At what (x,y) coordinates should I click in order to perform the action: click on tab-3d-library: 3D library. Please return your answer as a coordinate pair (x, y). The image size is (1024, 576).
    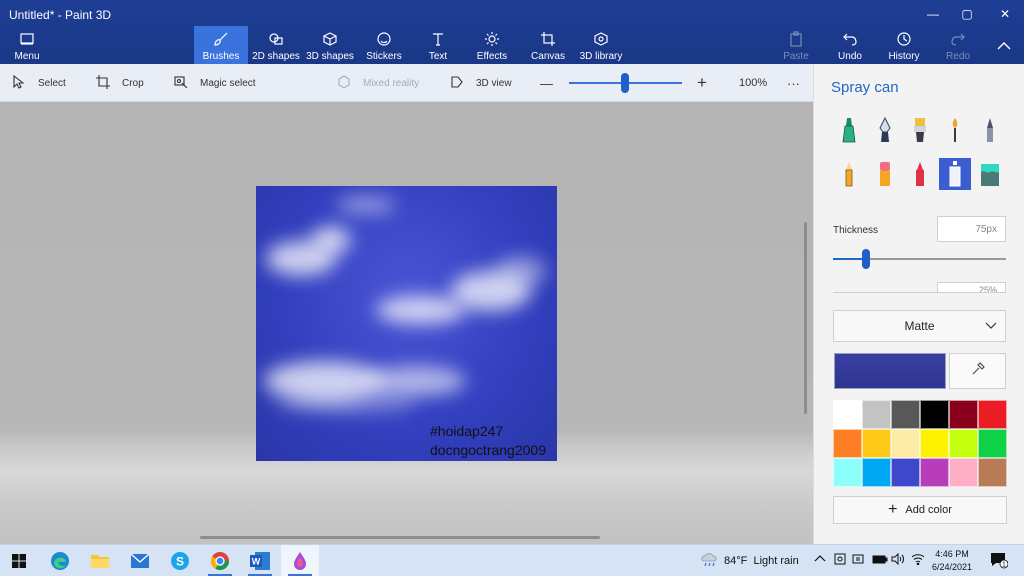
    Looking at the image, I should click on (601, 45).